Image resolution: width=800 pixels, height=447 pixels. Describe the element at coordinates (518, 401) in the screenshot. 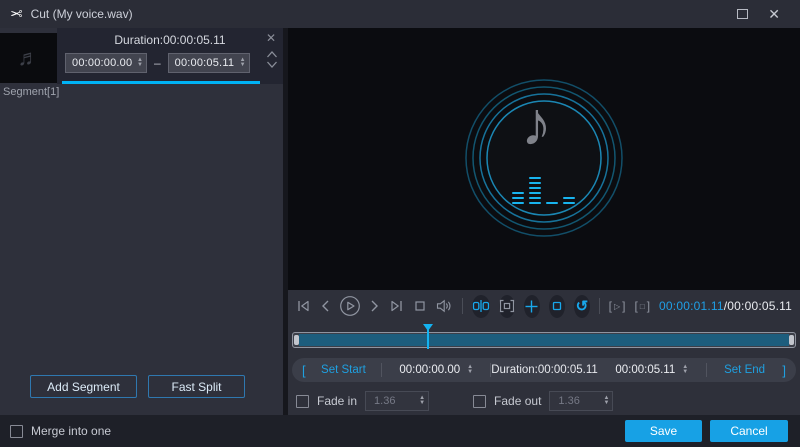

I see `fade-out-label: Fade out` at that location.